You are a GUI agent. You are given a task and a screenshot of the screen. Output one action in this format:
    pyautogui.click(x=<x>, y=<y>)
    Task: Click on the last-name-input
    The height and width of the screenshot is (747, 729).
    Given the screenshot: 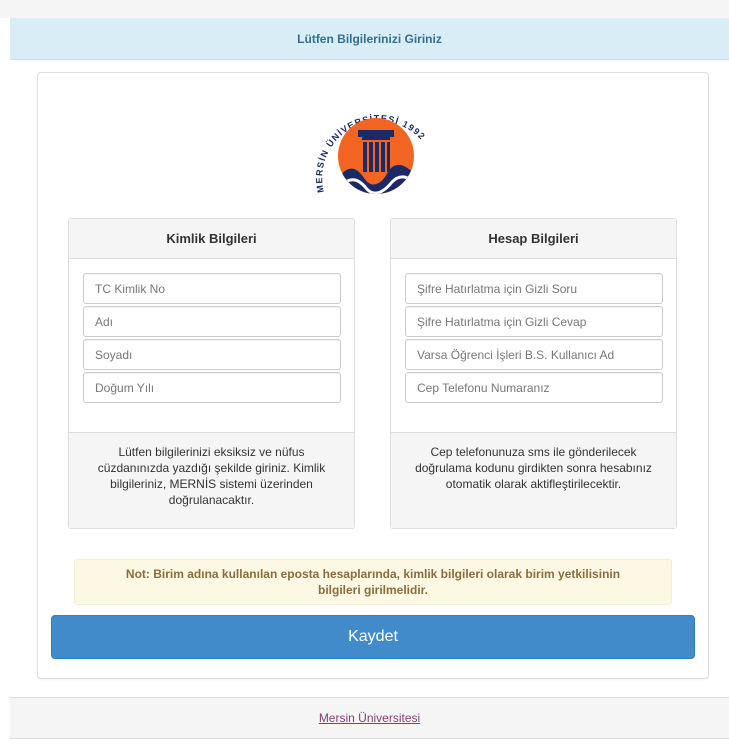 What is the action you would take?
    pyautogui.click(x=212, y=354)
    